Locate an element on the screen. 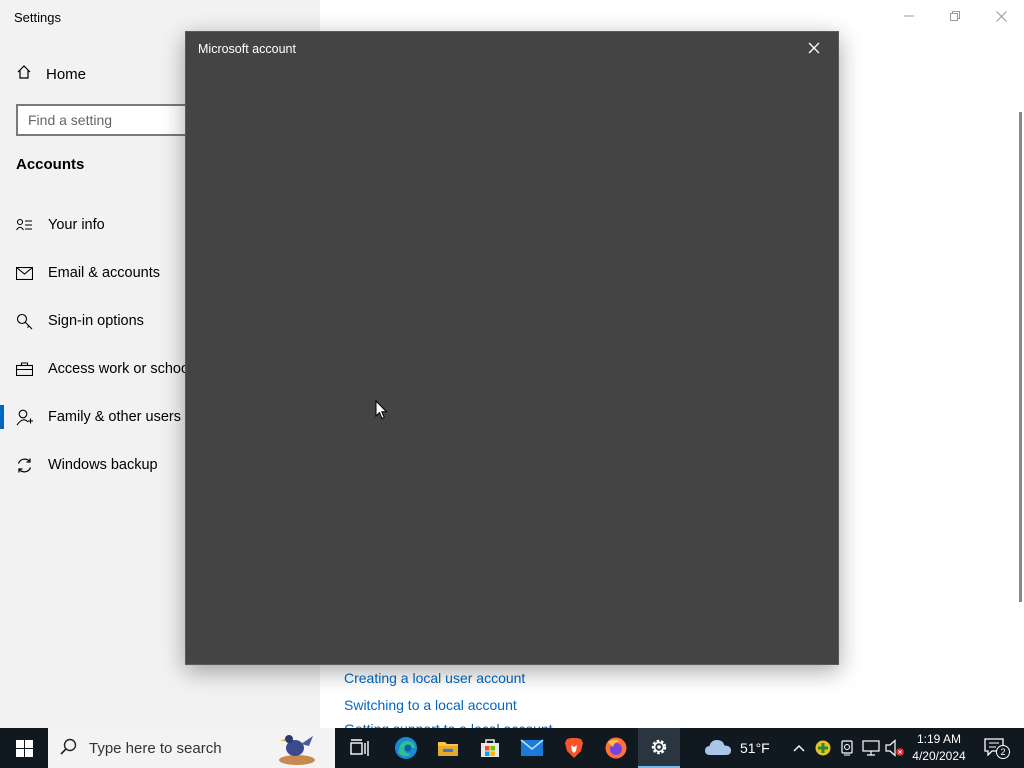 This screenshot has height=768, width=1024. taskbar-search-placeholder: Type here to search is located at coordinates (155, 748).